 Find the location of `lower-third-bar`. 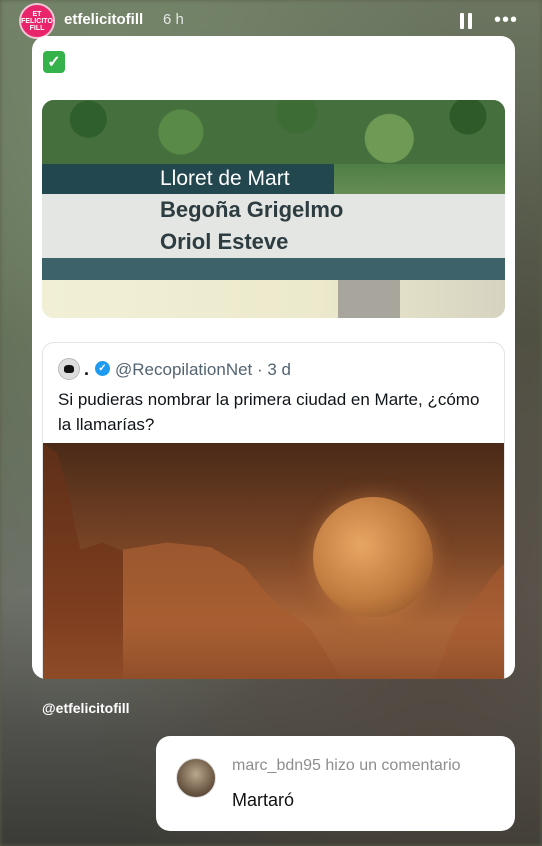

lower-third-bar is located at coordinates (273, 269).